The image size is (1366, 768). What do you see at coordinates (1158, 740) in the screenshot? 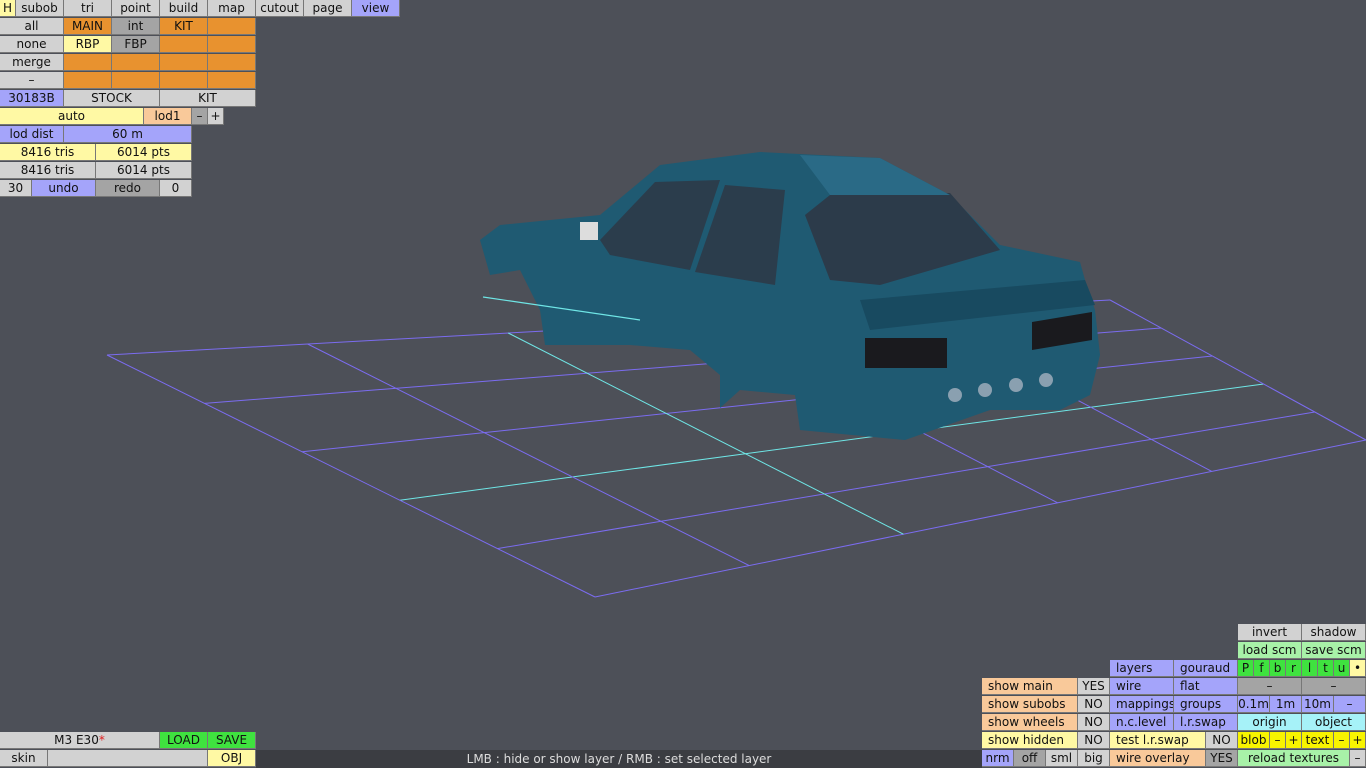
I see `test-lr-swap-button: test l.r.swap` at bounding box center [1158, 740].